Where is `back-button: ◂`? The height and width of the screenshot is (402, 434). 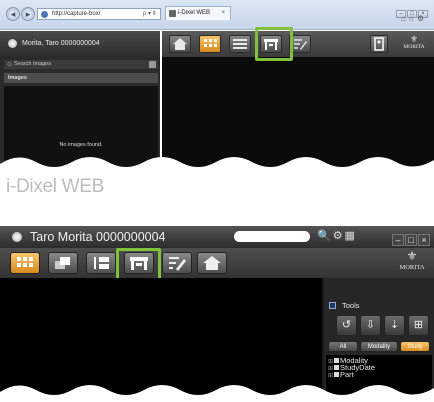
back-button: ◂ is located at coordinates (13, 14).